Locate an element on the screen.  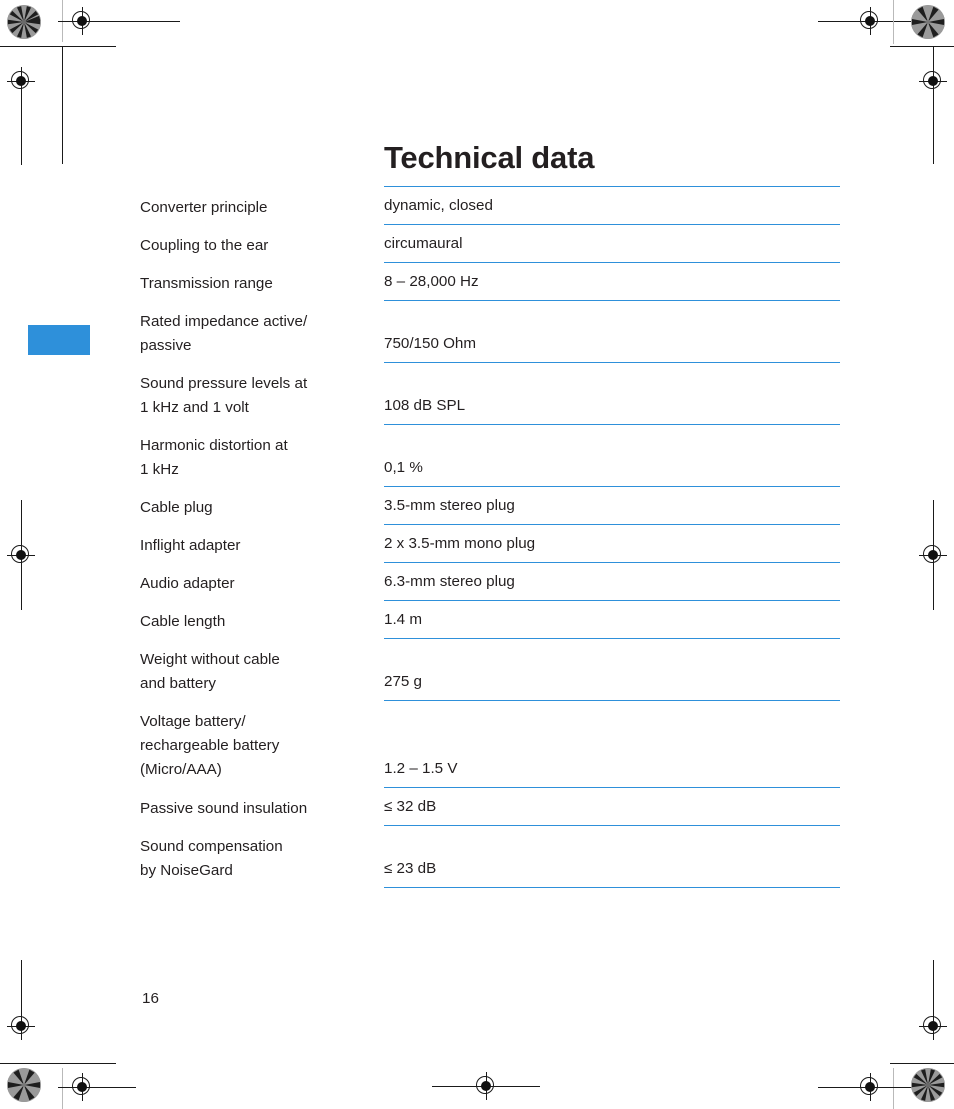
table-row: Audio adapter 6.3-mm stereo plug is located at coordinates (490, 581).